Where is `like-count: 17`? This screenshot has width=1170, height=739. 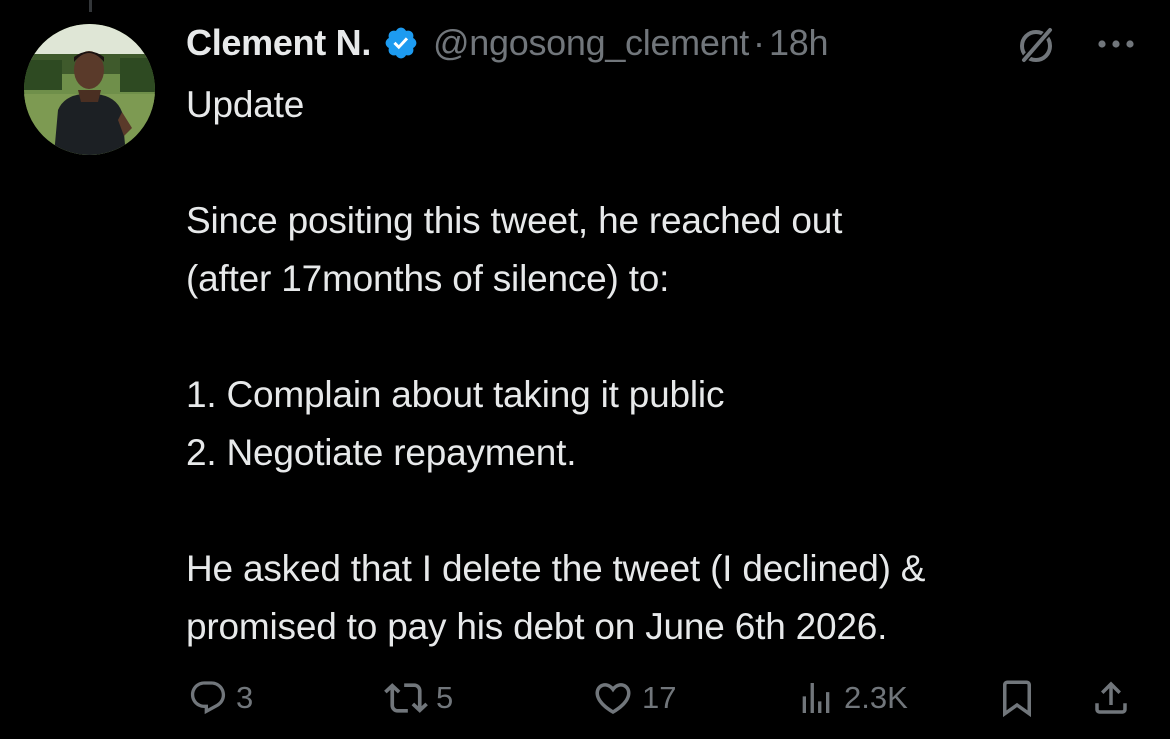 like-count: 17 is located at coordinates (659, 697).